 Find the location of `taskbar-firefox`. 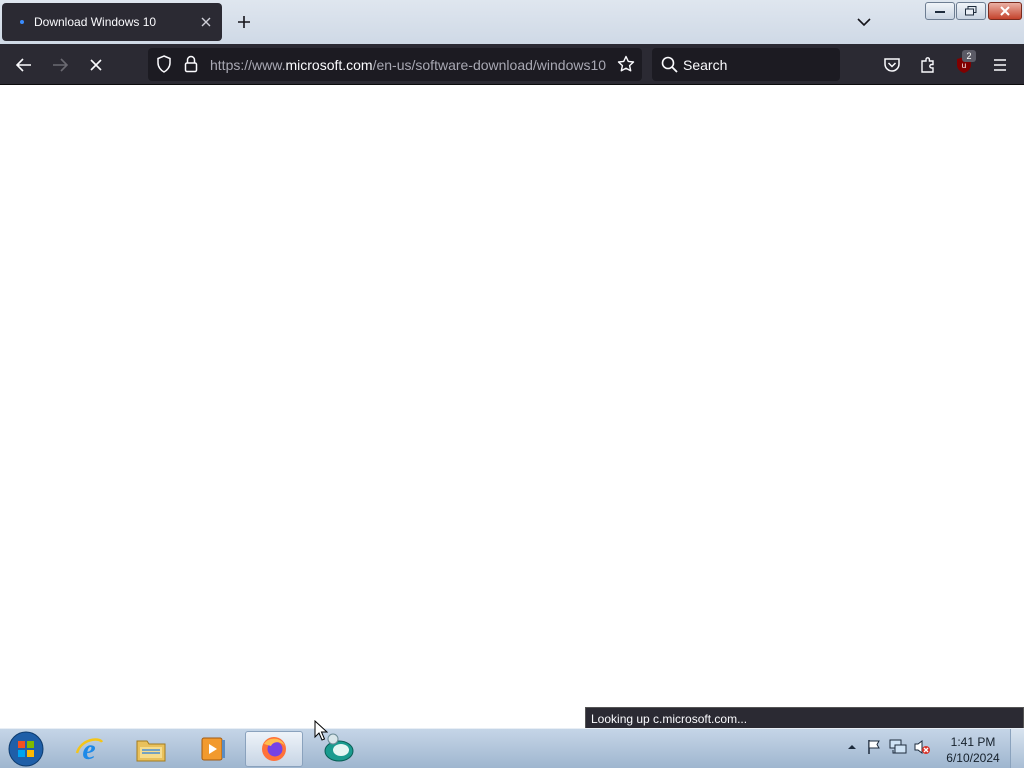

taskbar-firefox is located at coordinates (274, 749).